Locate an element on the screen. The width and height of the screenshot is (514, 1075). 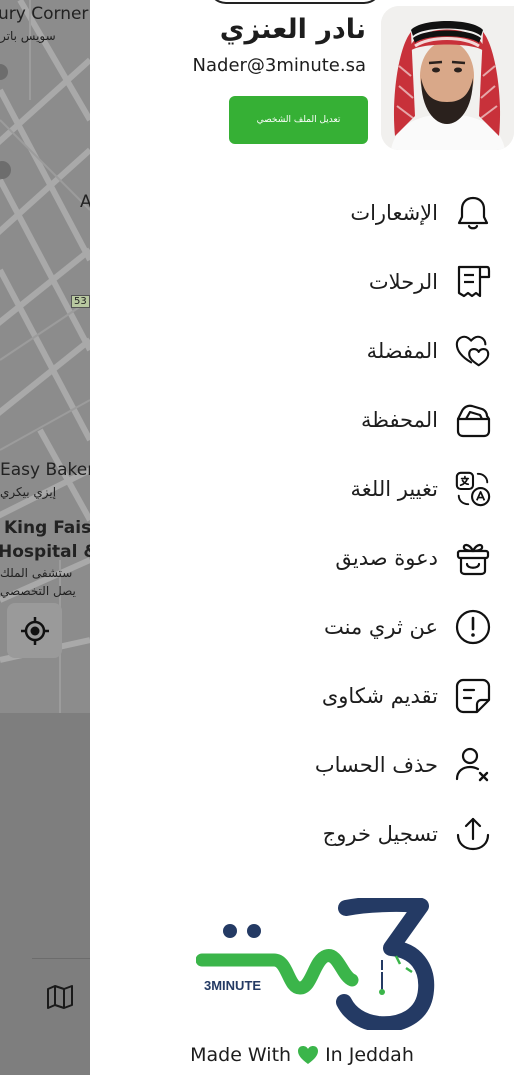
edit-profile-button: تعديل الملف الشخصي is located at coordinates (298, 120).